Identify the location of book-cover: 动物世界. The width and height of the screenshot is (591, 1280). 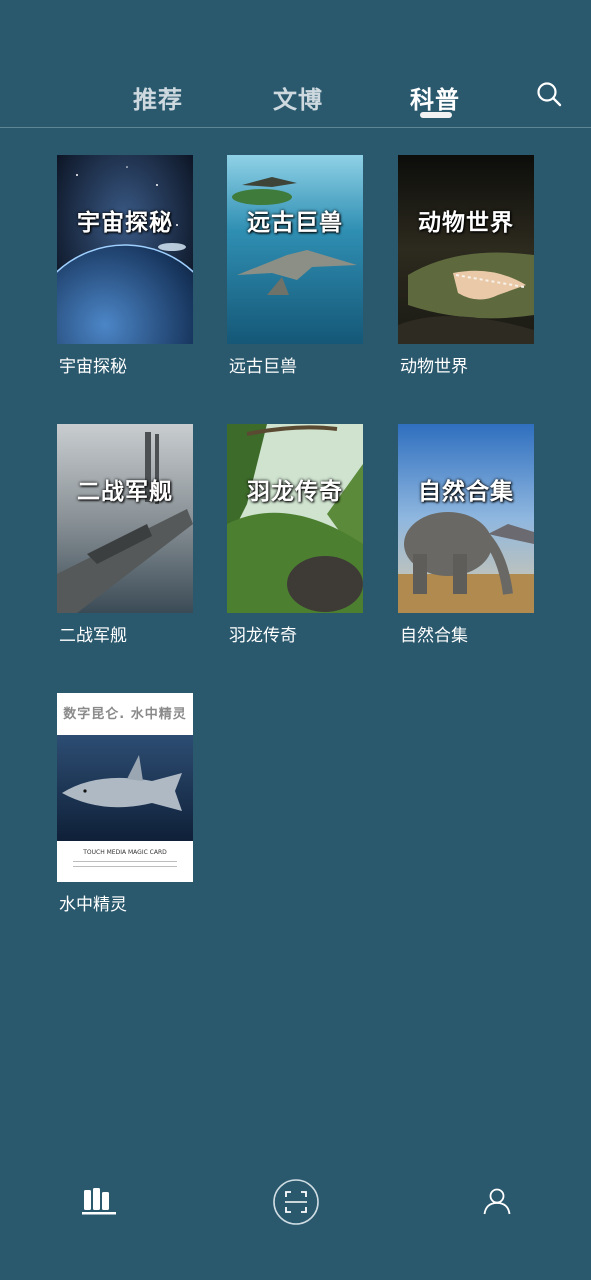
(466, 249).